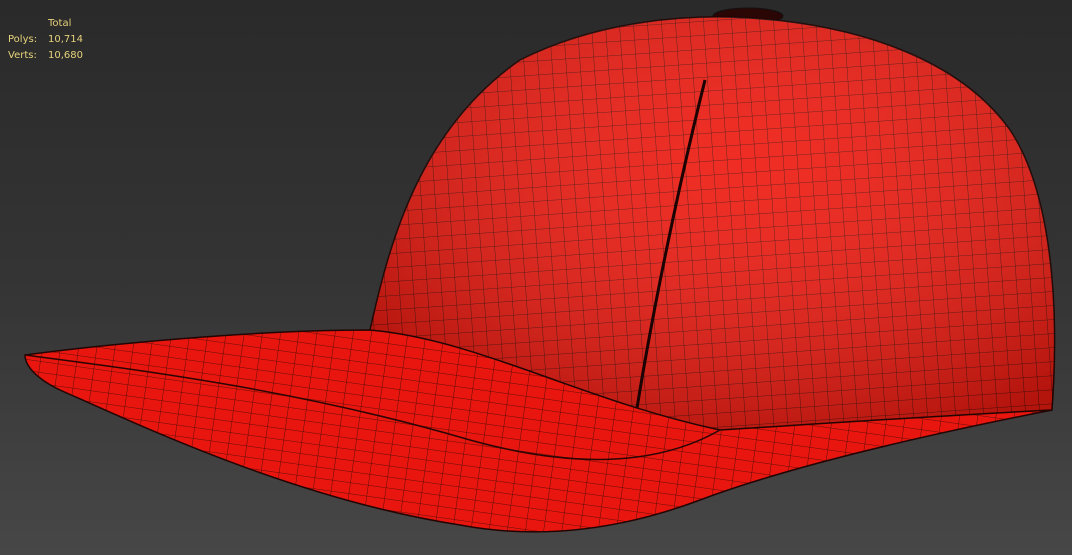 The image size is (1072, 555). I want to click on verts-label: Verts:, so click(22, 55).